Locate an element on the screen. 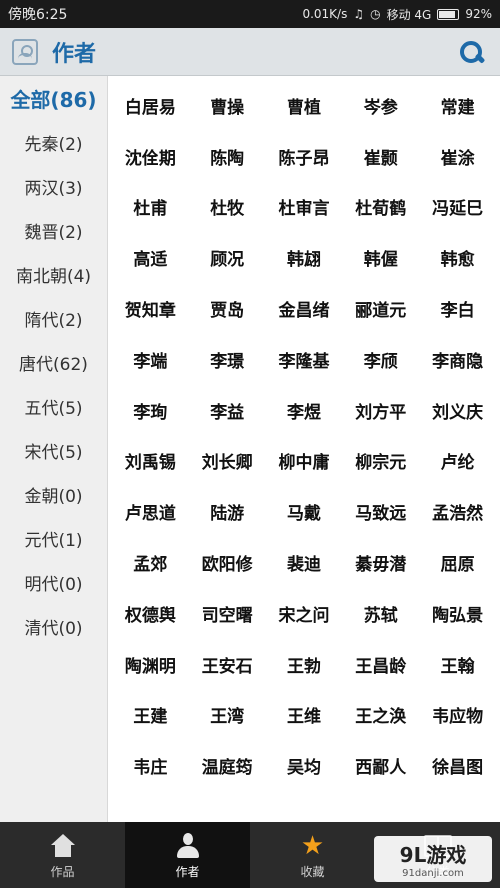 The height and width of the screenshot is (888, 500). sidebar-item-ming: 明代(0) is located at coordinates (53, 582).